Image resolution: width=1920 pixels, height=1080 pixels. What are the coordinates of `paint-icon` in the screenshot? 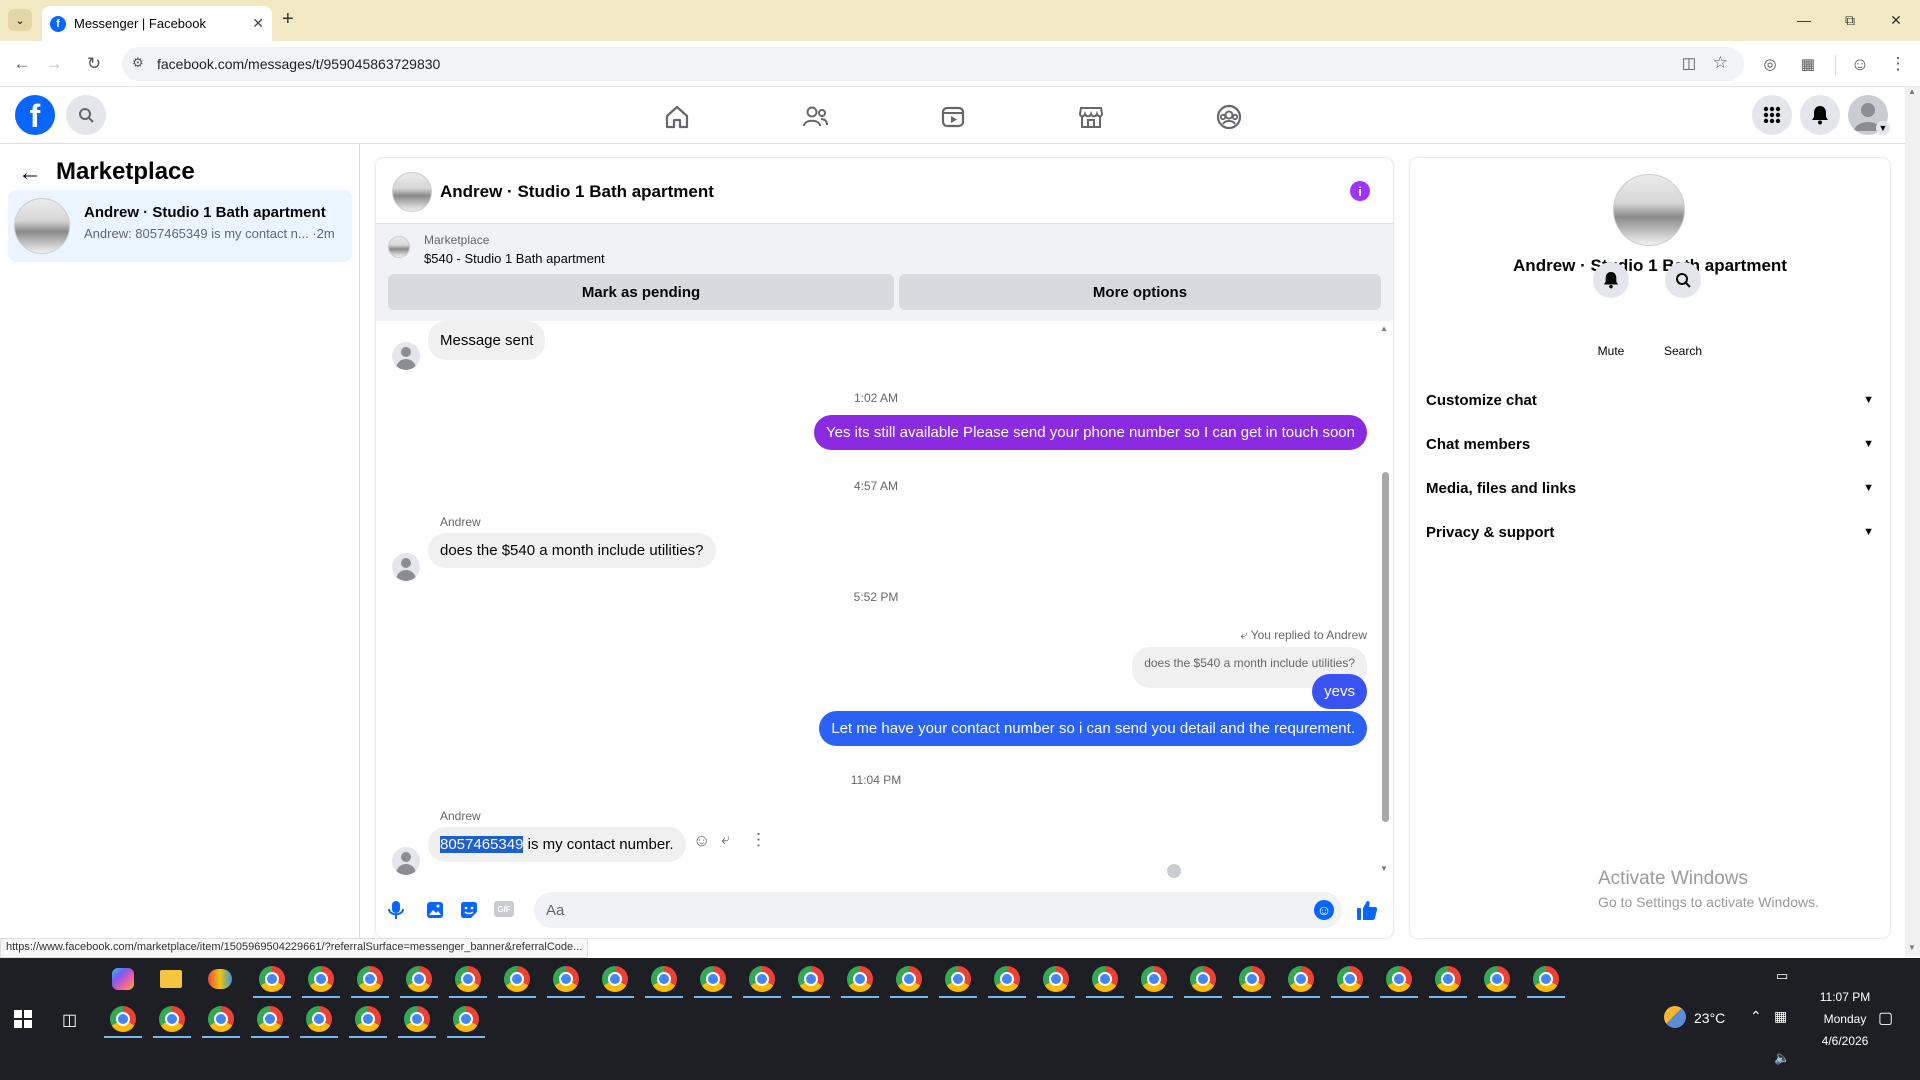 It's located at (220, 979).